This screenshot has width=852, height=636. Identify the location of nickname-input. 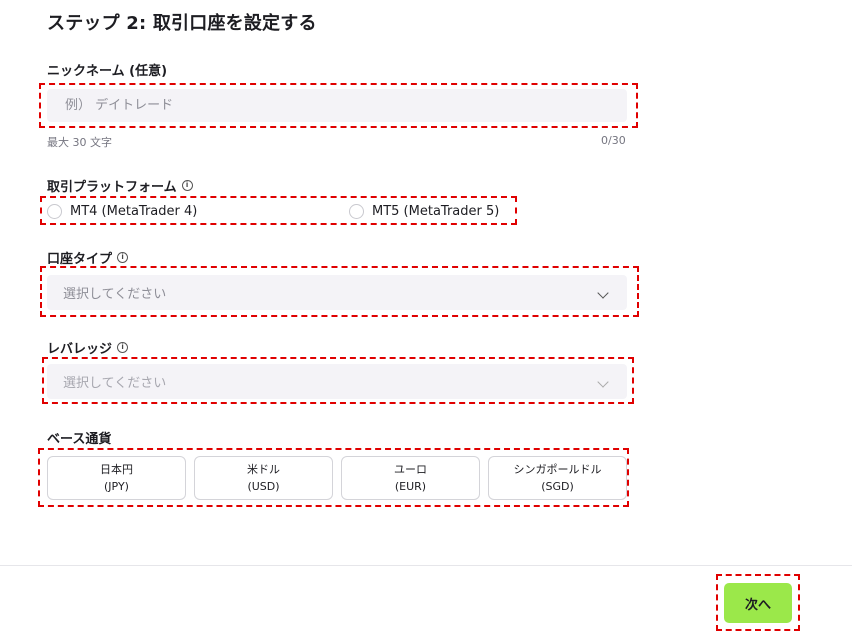
(337, 105).